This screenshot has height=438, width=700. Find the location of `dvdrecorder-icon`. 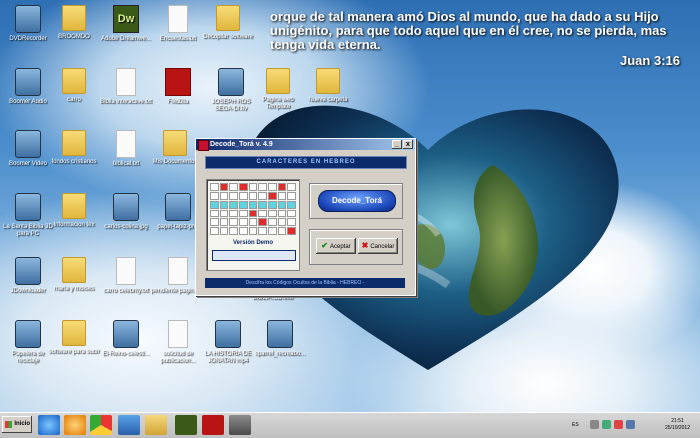

dvdrecorder-icon is located at coordinates (28, 19).